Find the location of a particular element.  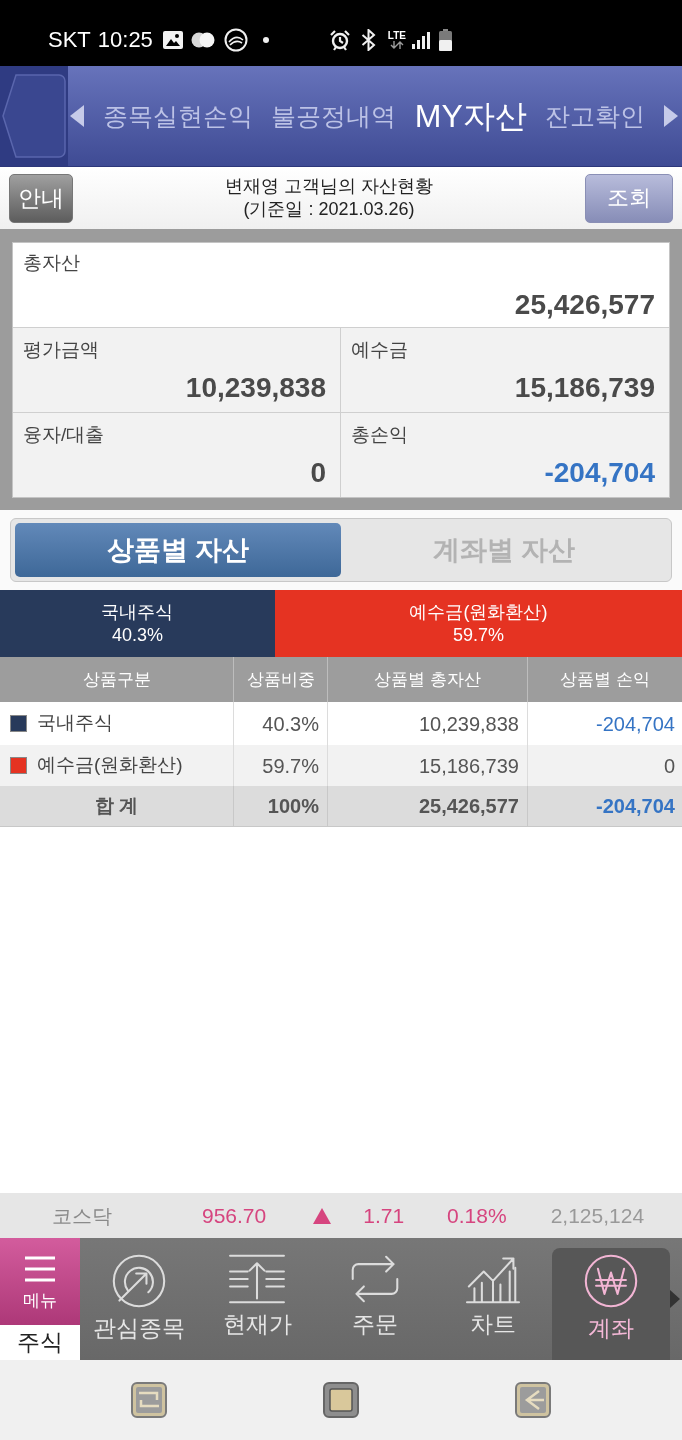

summary-label: 평가금액 is located at coordinates (61, 349).